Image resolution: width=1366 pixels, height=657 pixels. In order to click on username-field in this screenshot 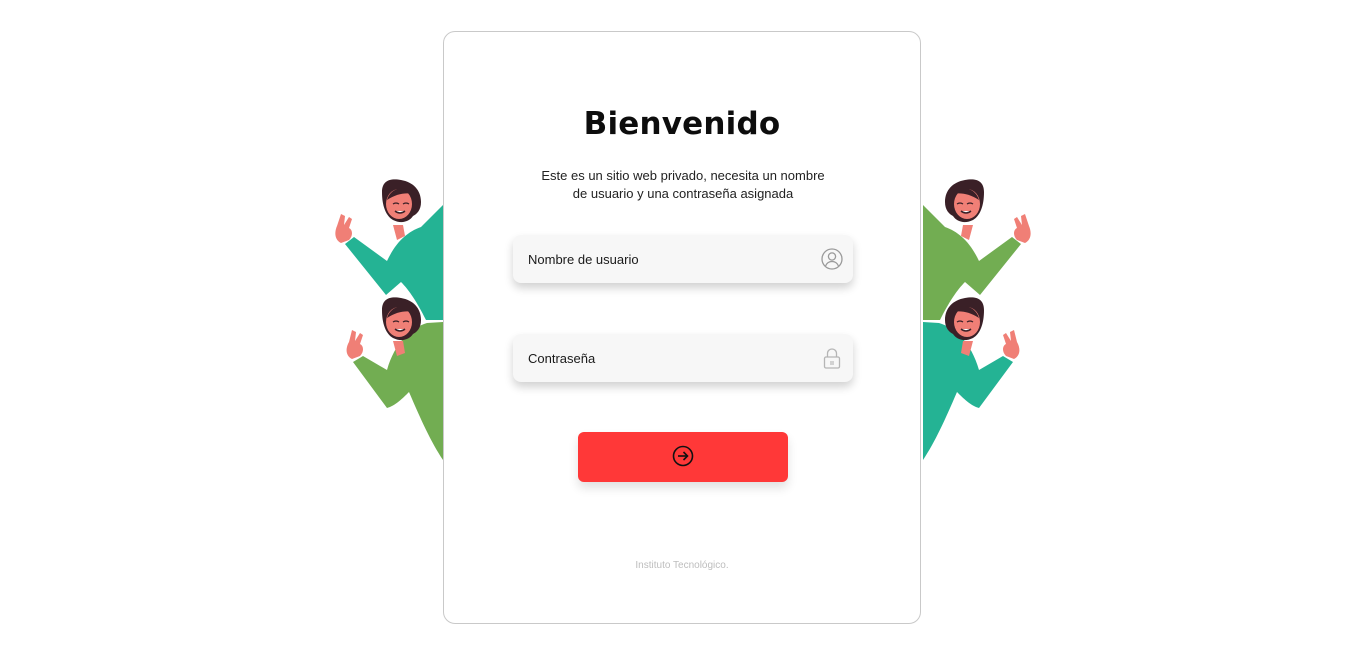, I will do `click(683, 259)`.